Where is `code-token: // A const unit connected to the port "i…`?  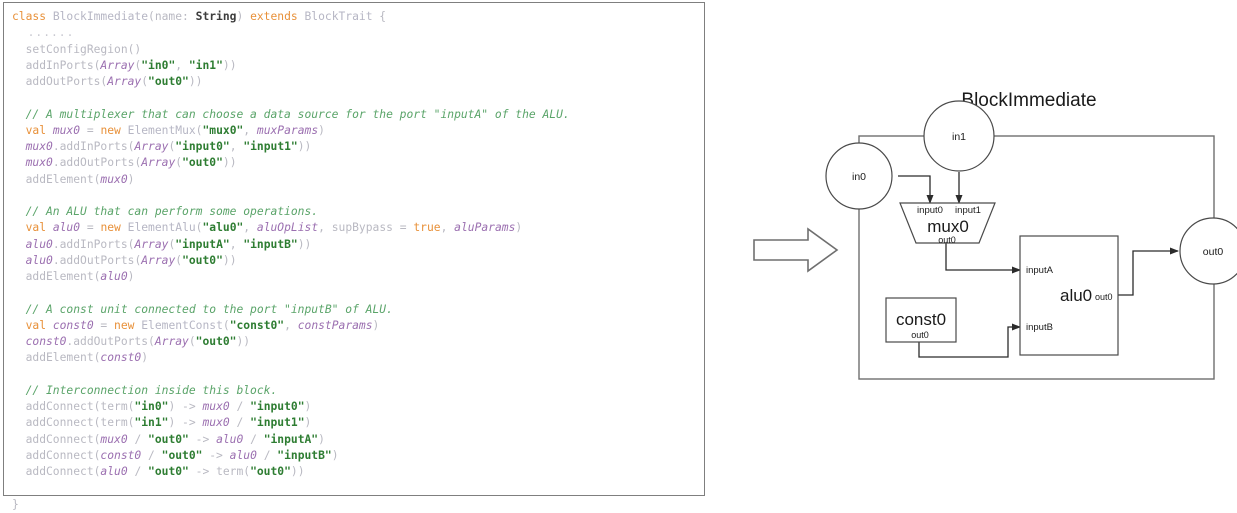
code-token: // A const unit connected to the port "i… is located at coordinates (202, 309).